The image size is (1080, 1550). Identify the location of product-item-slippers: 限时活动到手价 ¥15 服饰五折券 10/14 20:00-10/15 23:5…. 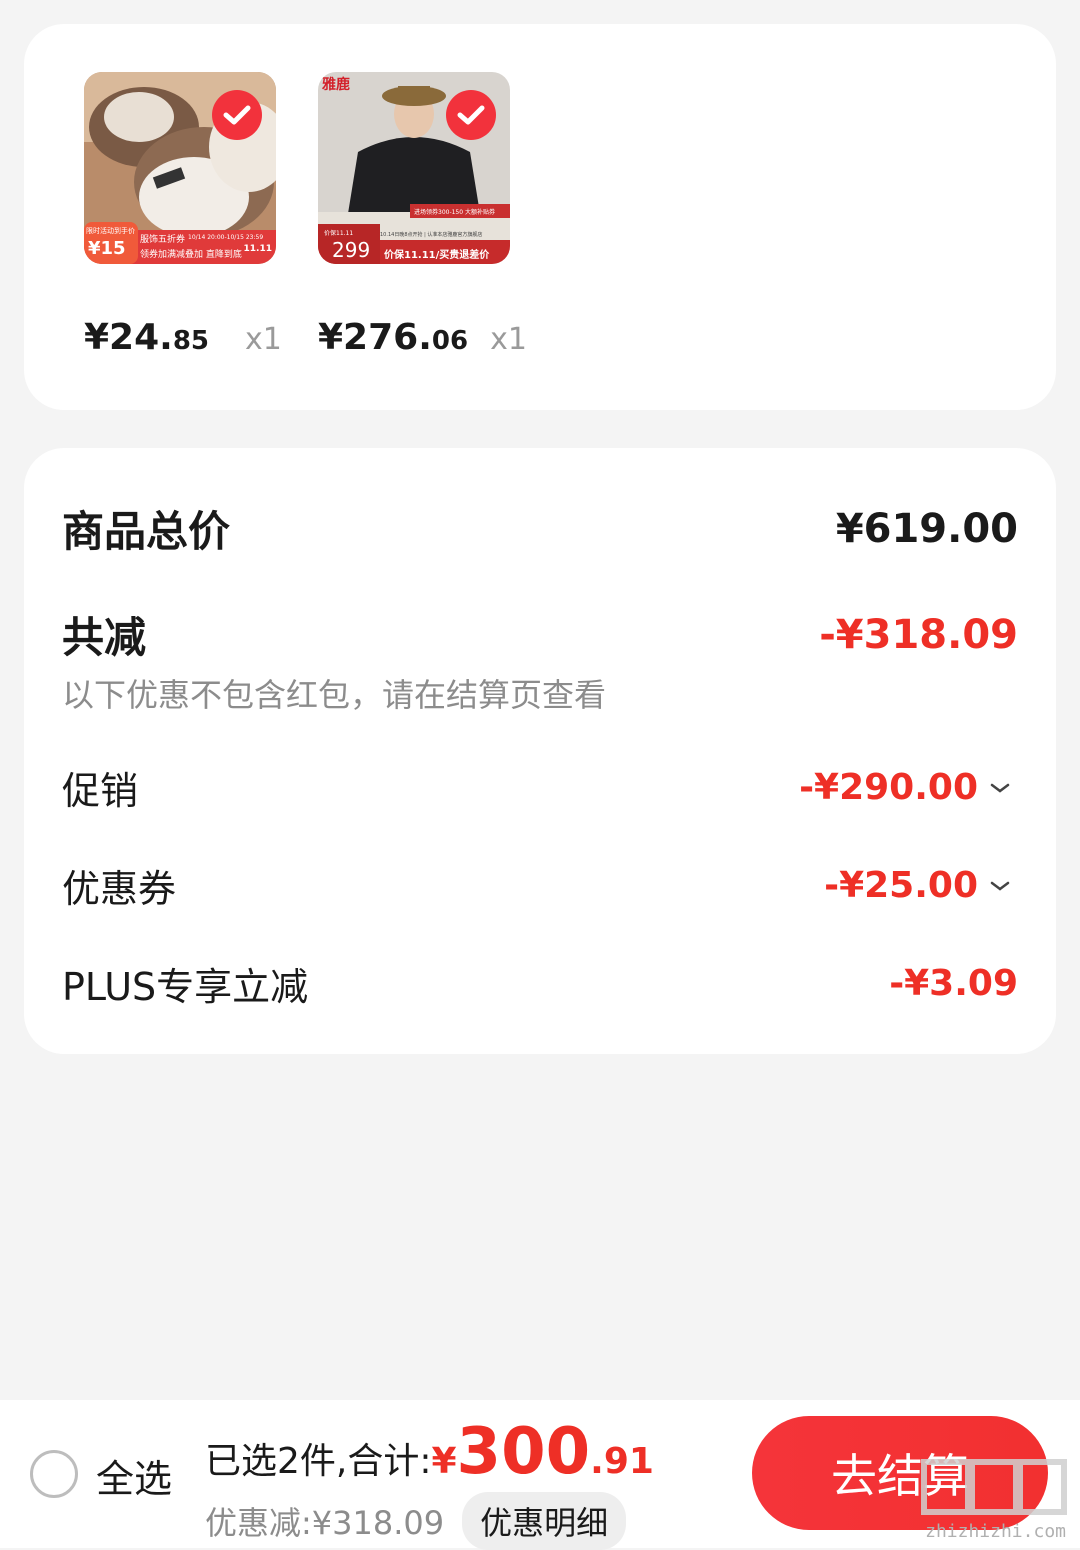
(183, 215).